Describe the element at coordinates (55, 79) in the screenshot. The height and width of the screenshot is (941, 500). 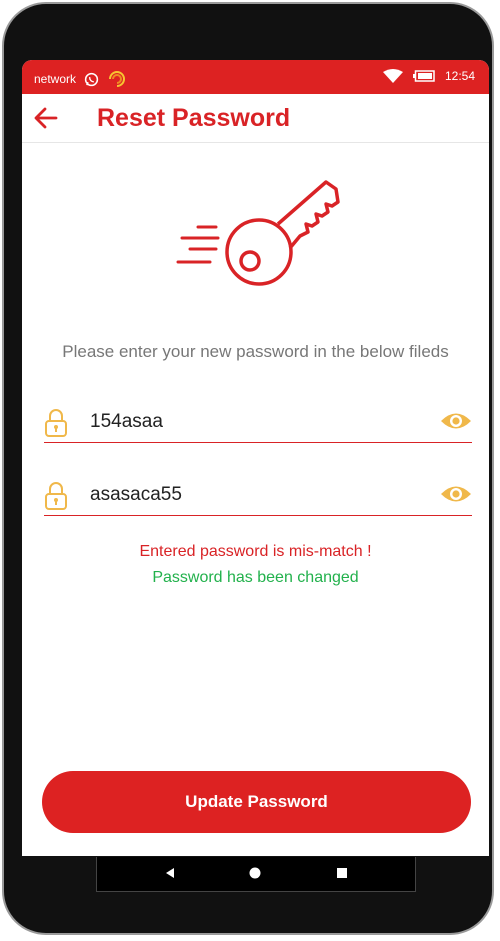
I see `network-label: network` at that location.